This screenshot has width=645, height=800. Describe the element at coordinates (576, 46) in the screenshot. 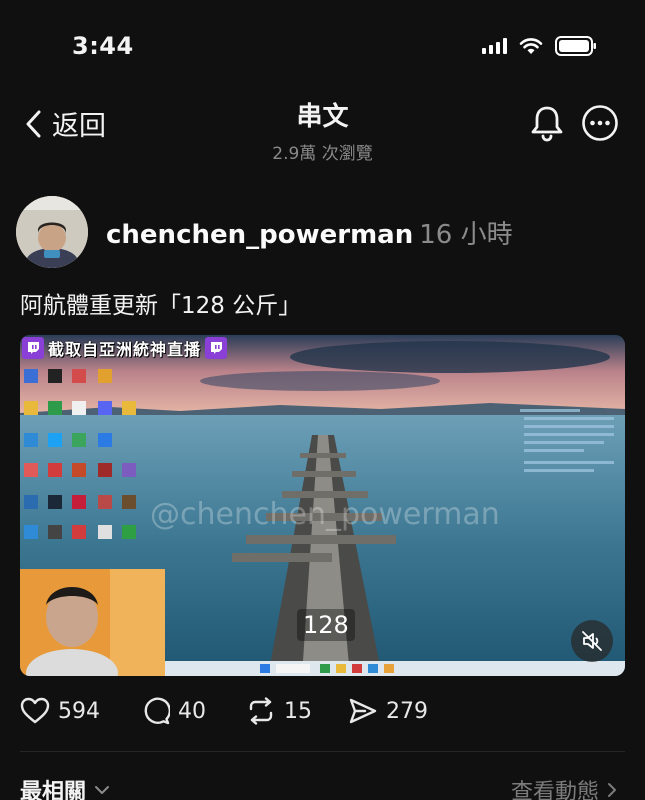

I see `battery-icon` at that location.